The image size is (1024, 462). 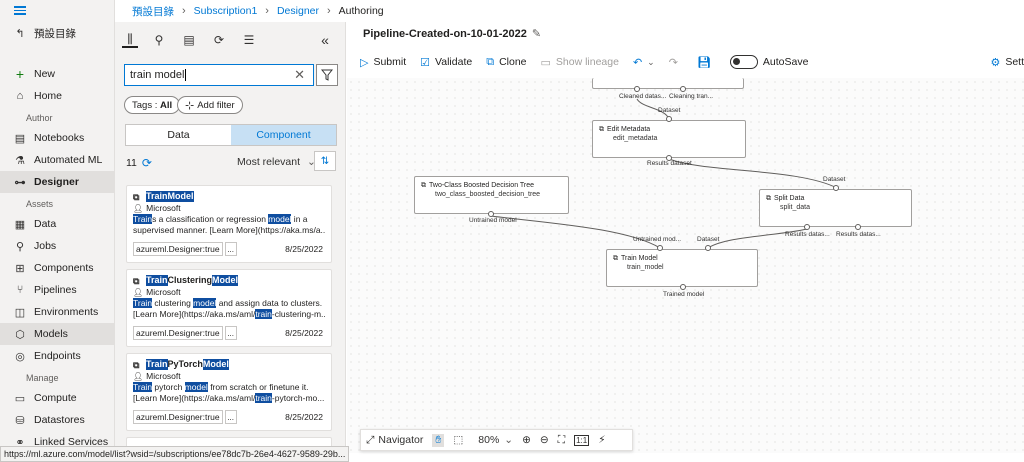 I want to click on nav-item-home: ⌂ Home, so click(x=57, y=96).